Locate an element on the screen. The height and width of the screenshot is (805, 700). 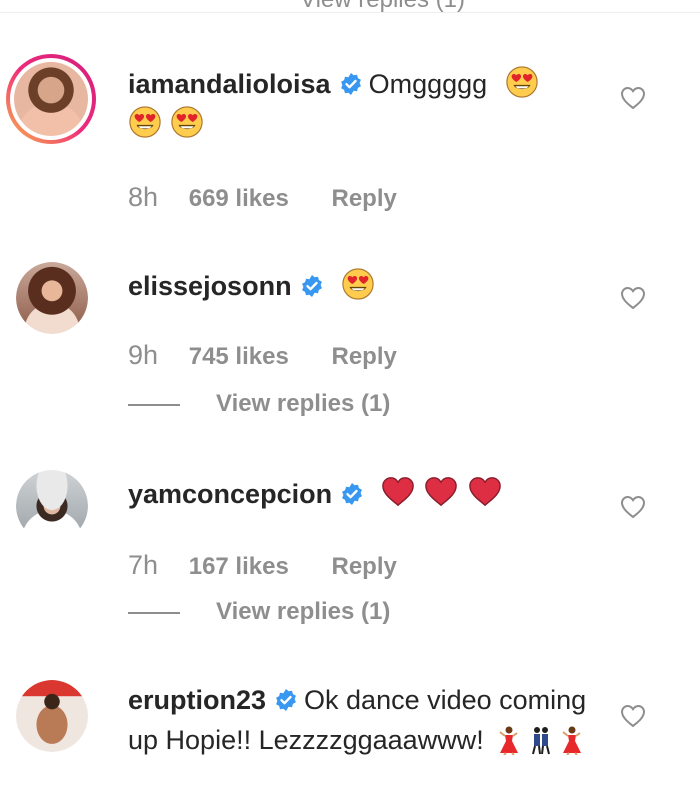
men-dancing-emoji-icon is located at coordinates (541, 740).